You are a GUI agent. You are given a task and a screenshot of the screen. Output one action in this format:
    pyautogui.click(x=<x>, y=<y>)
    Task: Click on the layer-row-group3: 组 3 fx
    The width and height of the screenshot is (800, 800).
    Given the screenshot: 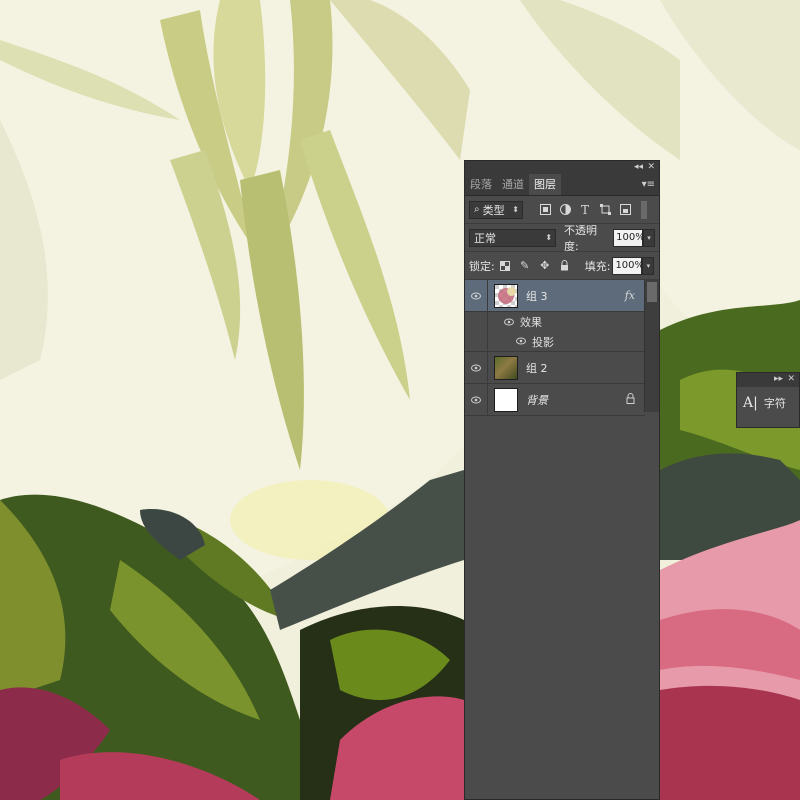 What is the action you would take?
    pyautogui.click(x=555, y=296)
    